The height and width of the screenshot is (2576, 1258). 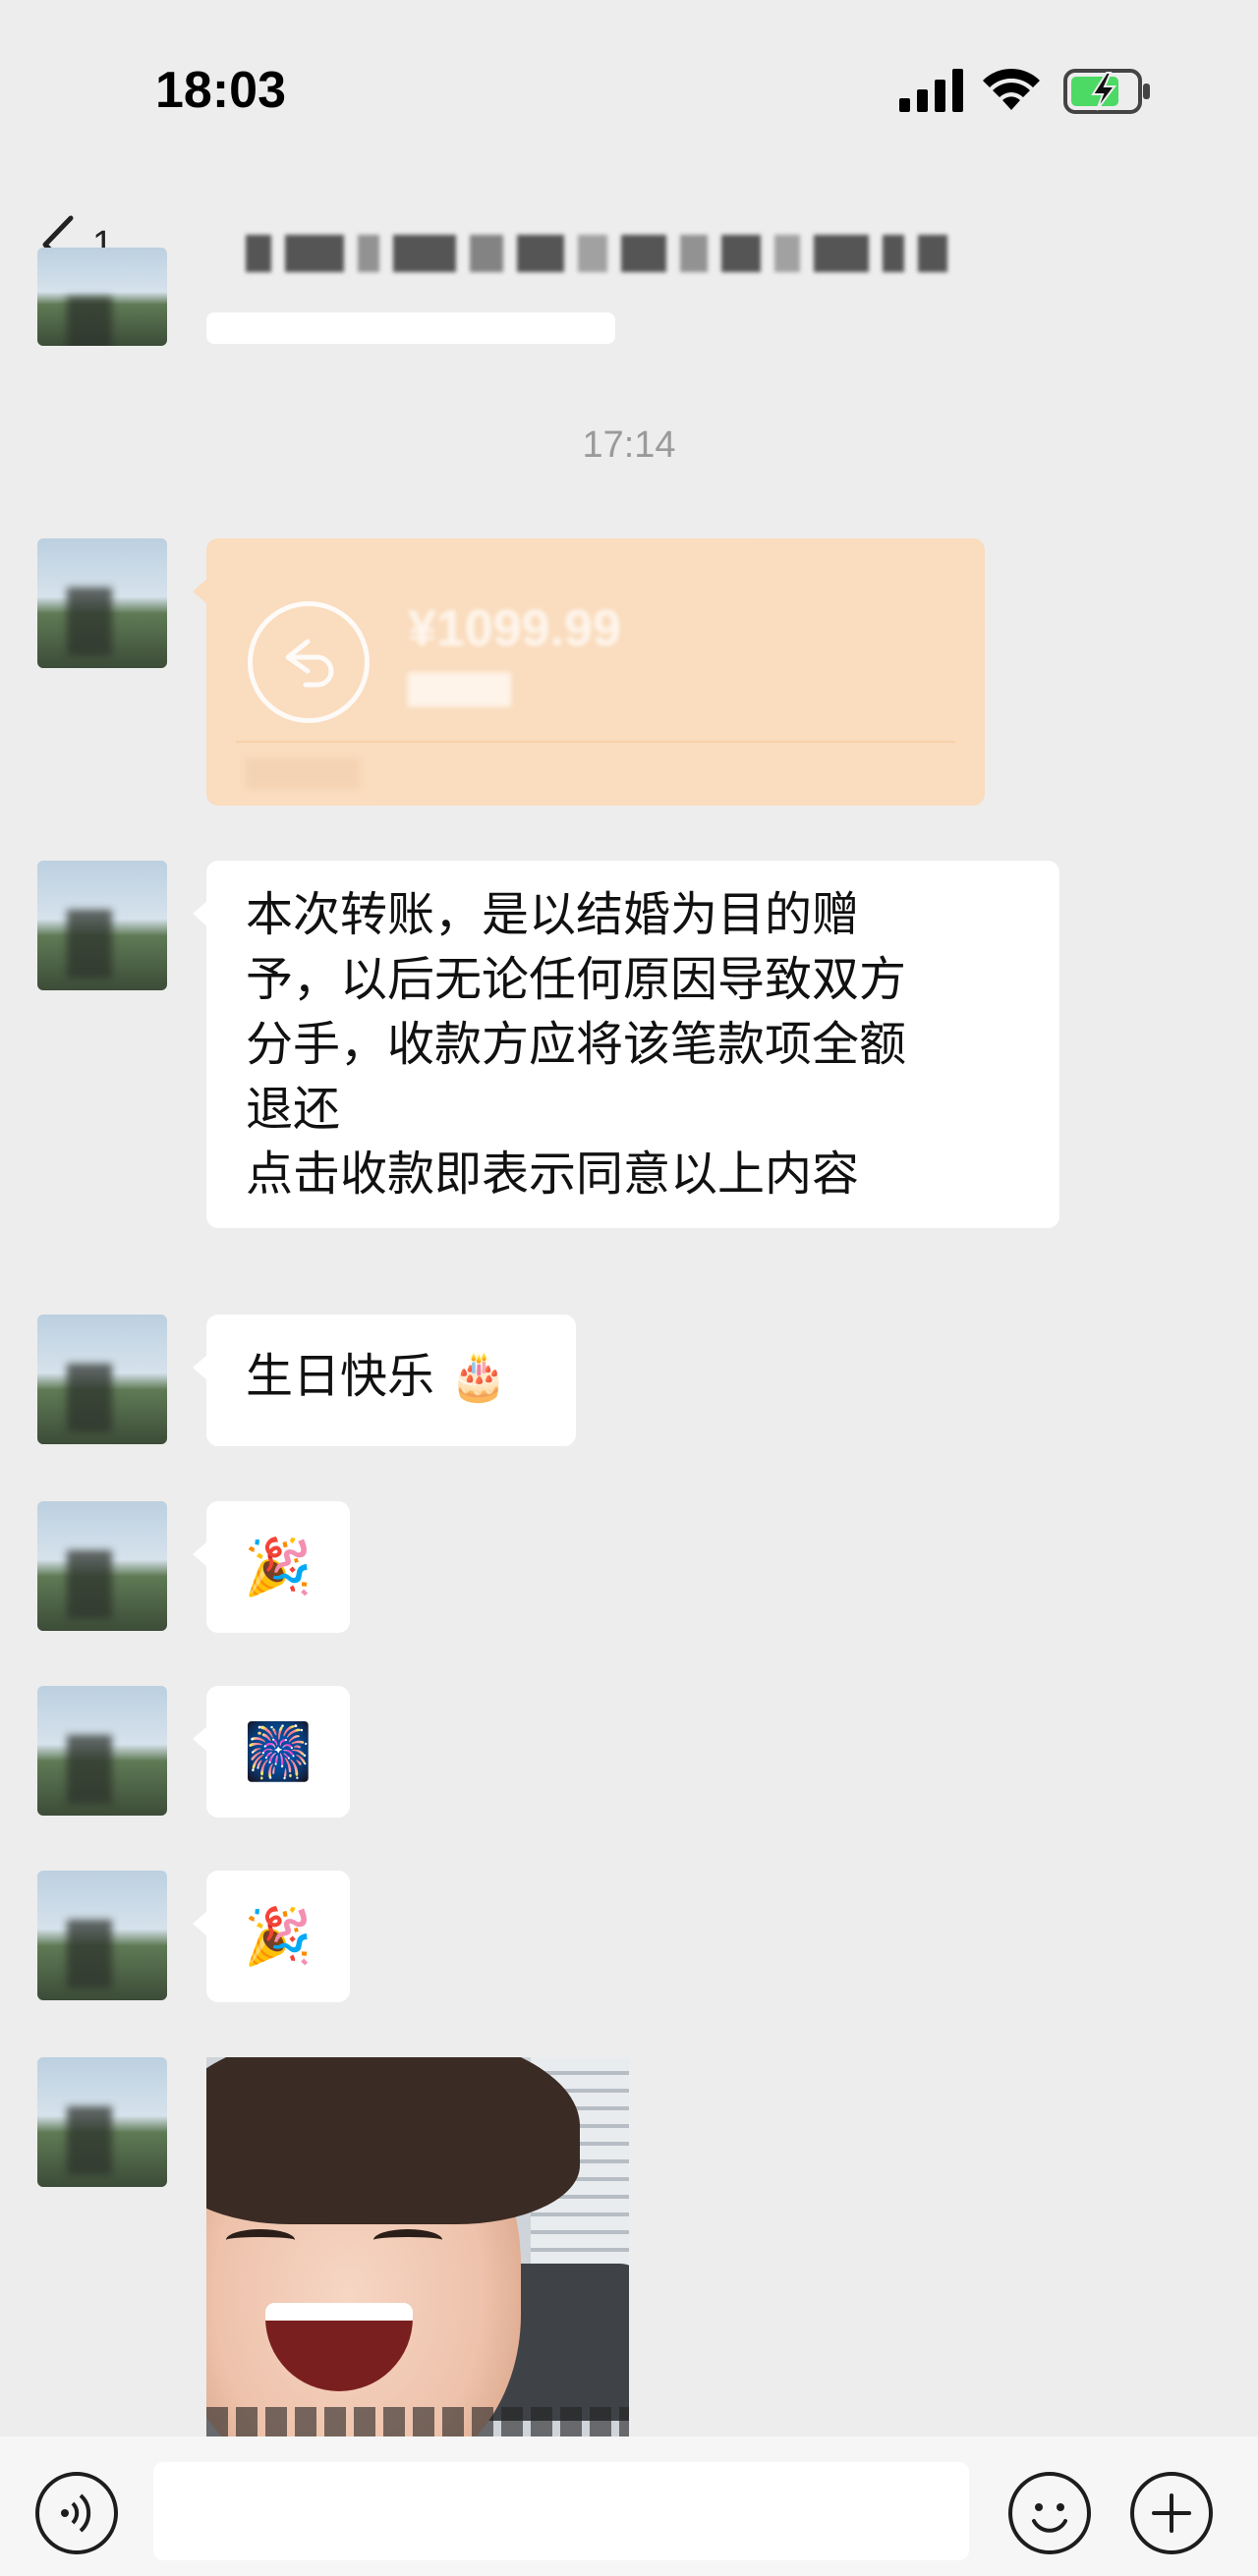 I want to click on transfer-status-blurred: ▇▇▇▇, so click(x=459, y=687).